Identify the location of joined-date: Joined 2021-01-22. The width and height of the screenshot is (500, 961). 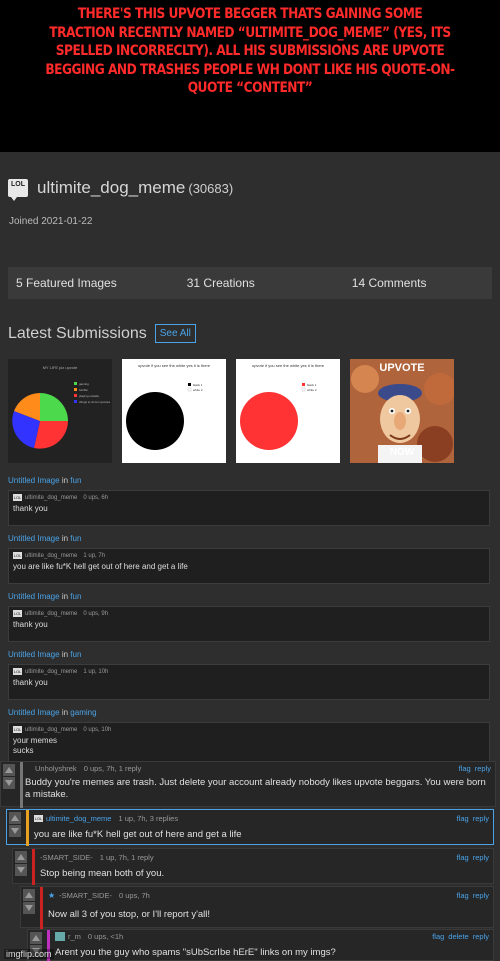
(51, 221).